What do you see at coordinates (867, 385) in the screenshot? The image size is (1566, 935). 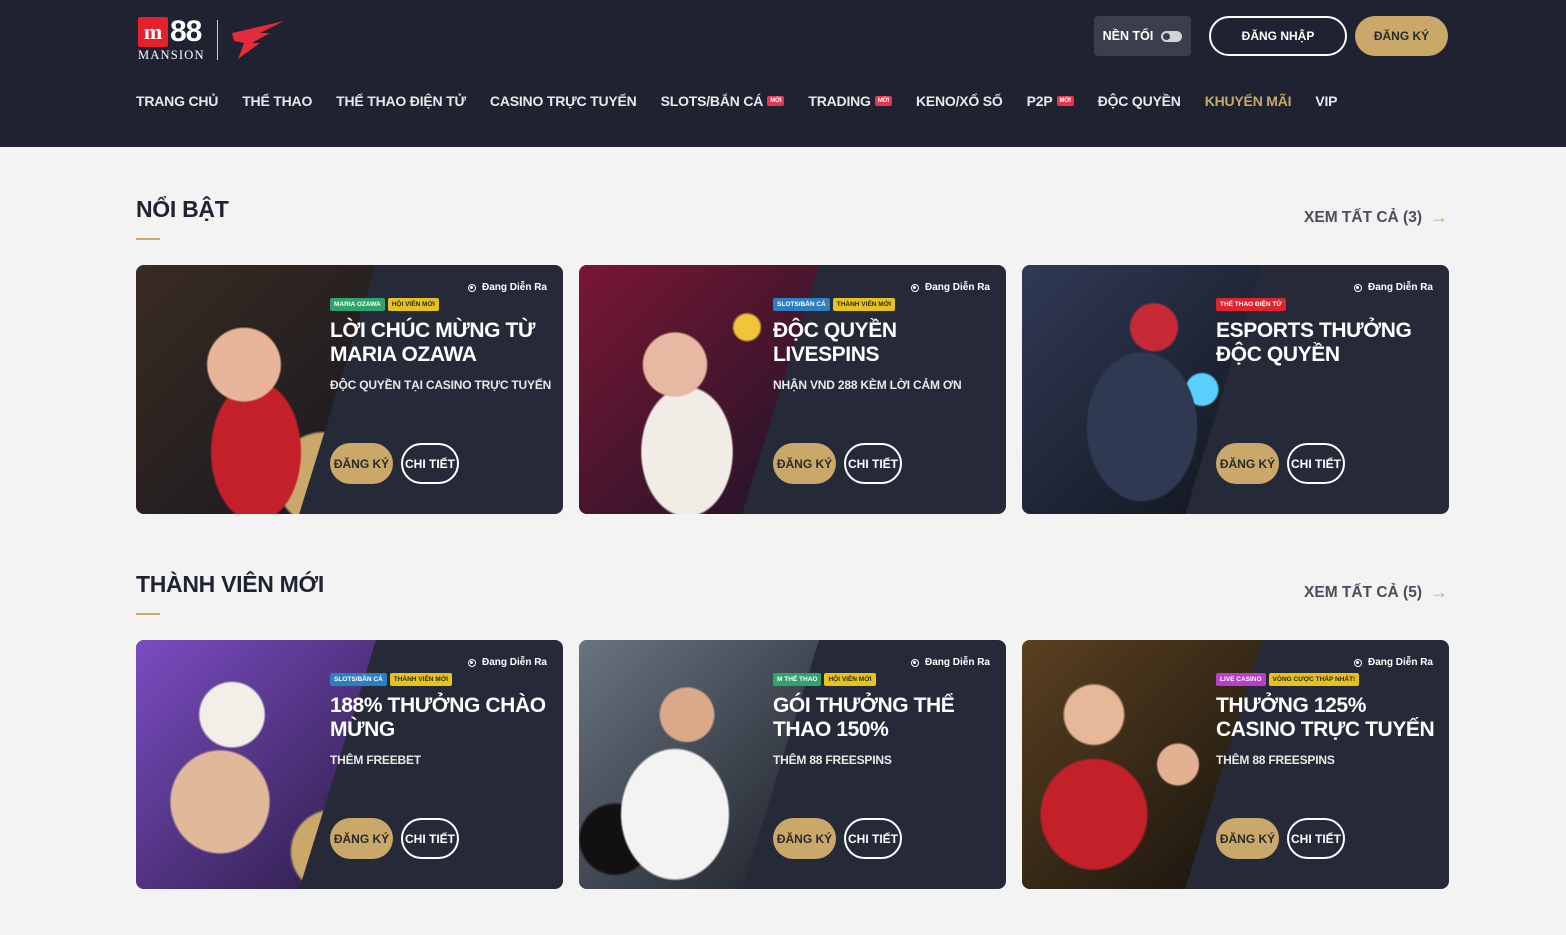 I see `promo-subtitle: NHẬN VND 288 KÈM LỜI CẢM ƠN` at bounding box center [867, 385].